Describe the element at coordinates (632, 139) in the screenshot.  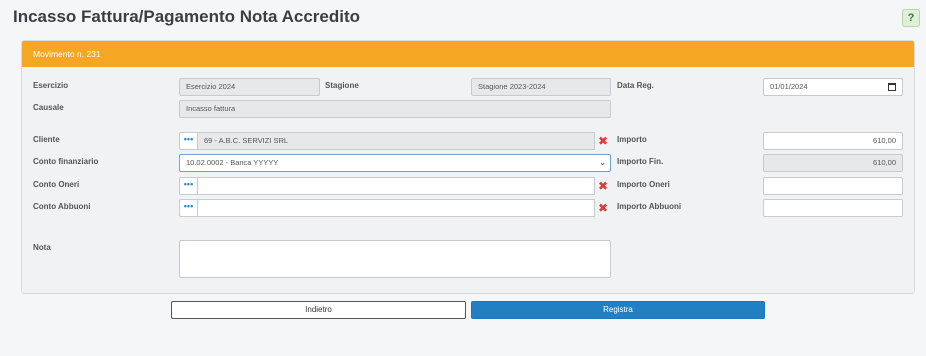
I see `importo-label: Importo` at that location.